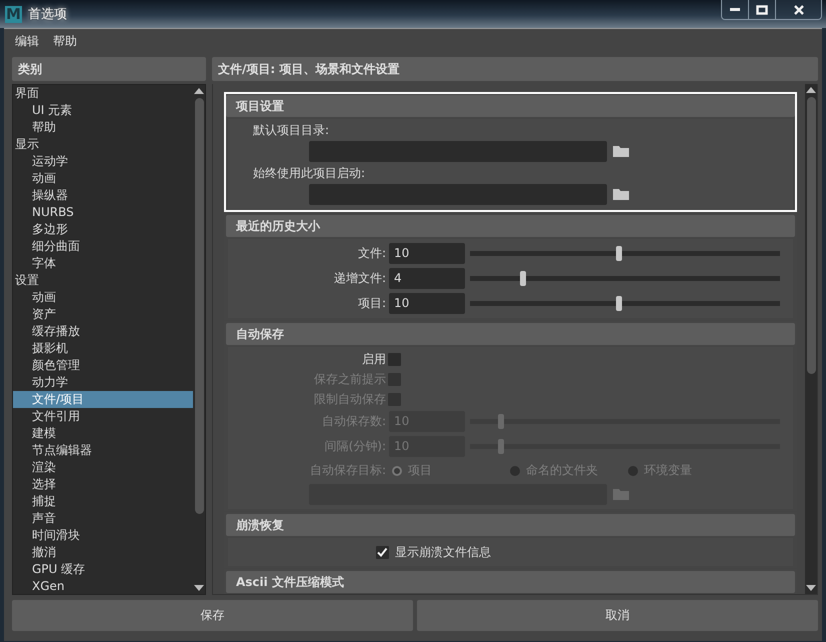  What do you see at coordinates (47, 14) in the screenshot?
I see `window-title: 首选项` at bounding box center [47, 14].